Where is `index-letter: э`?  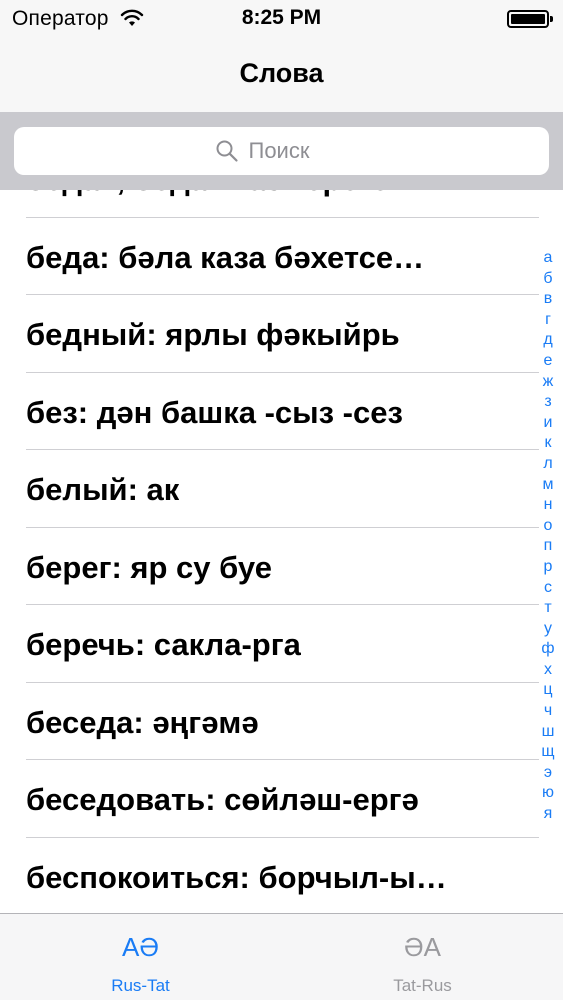 index-letter: э is located at coordinates (548, 773).